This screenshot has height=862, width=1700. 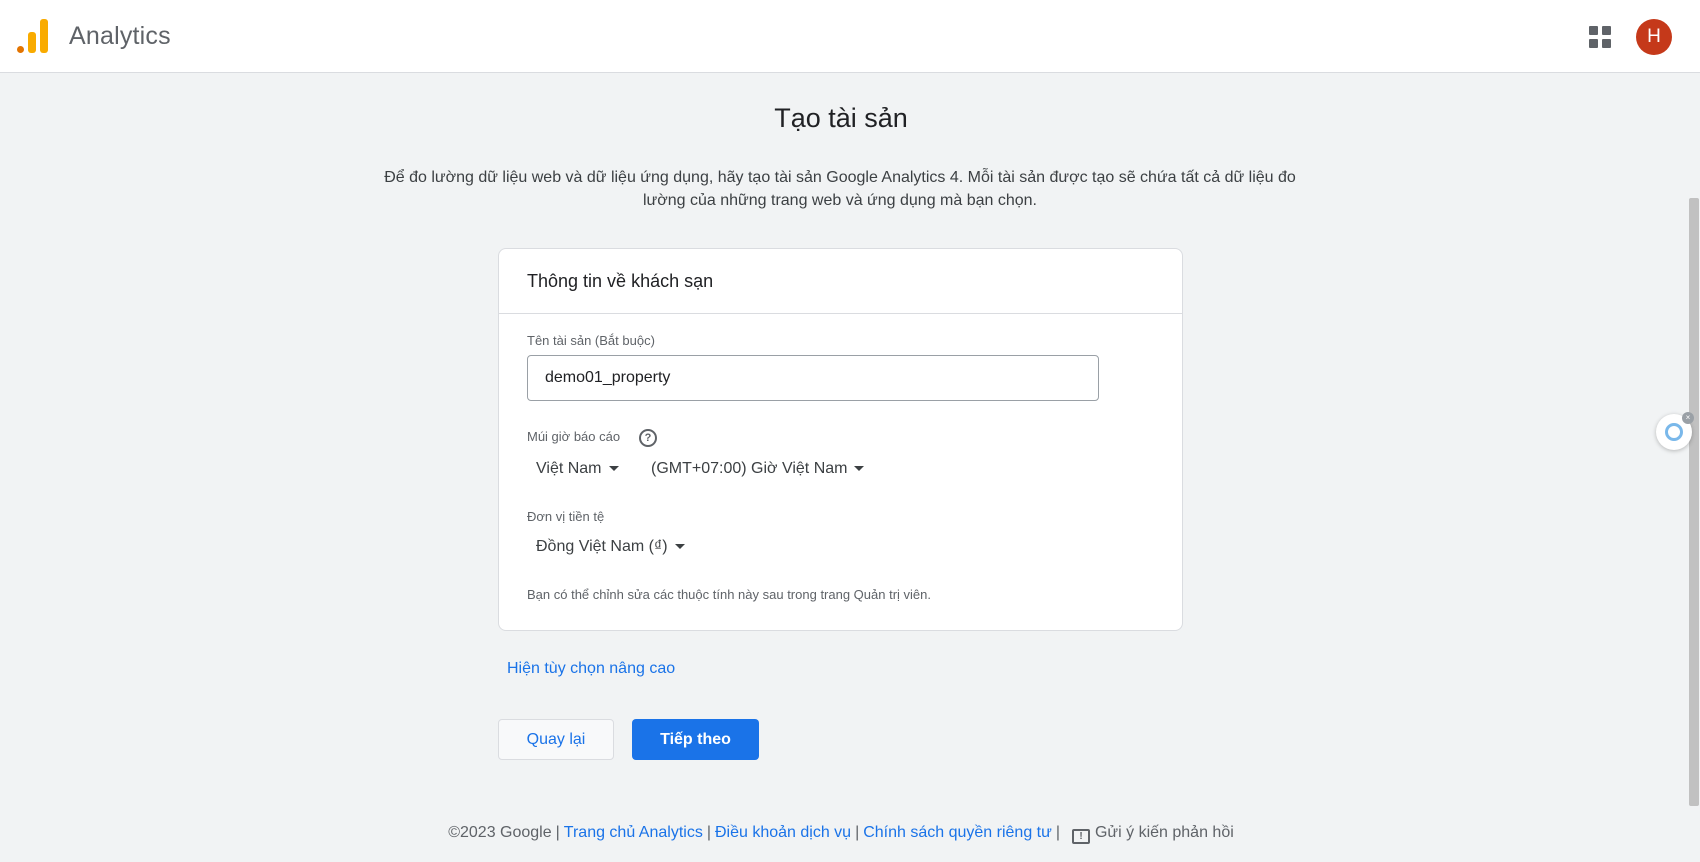 What do you see at coordinates (1164, 832) in the screenshot?
I see `feedback-label: Gửi ý kiến phản hồi` at bounding box center [1164, 832].